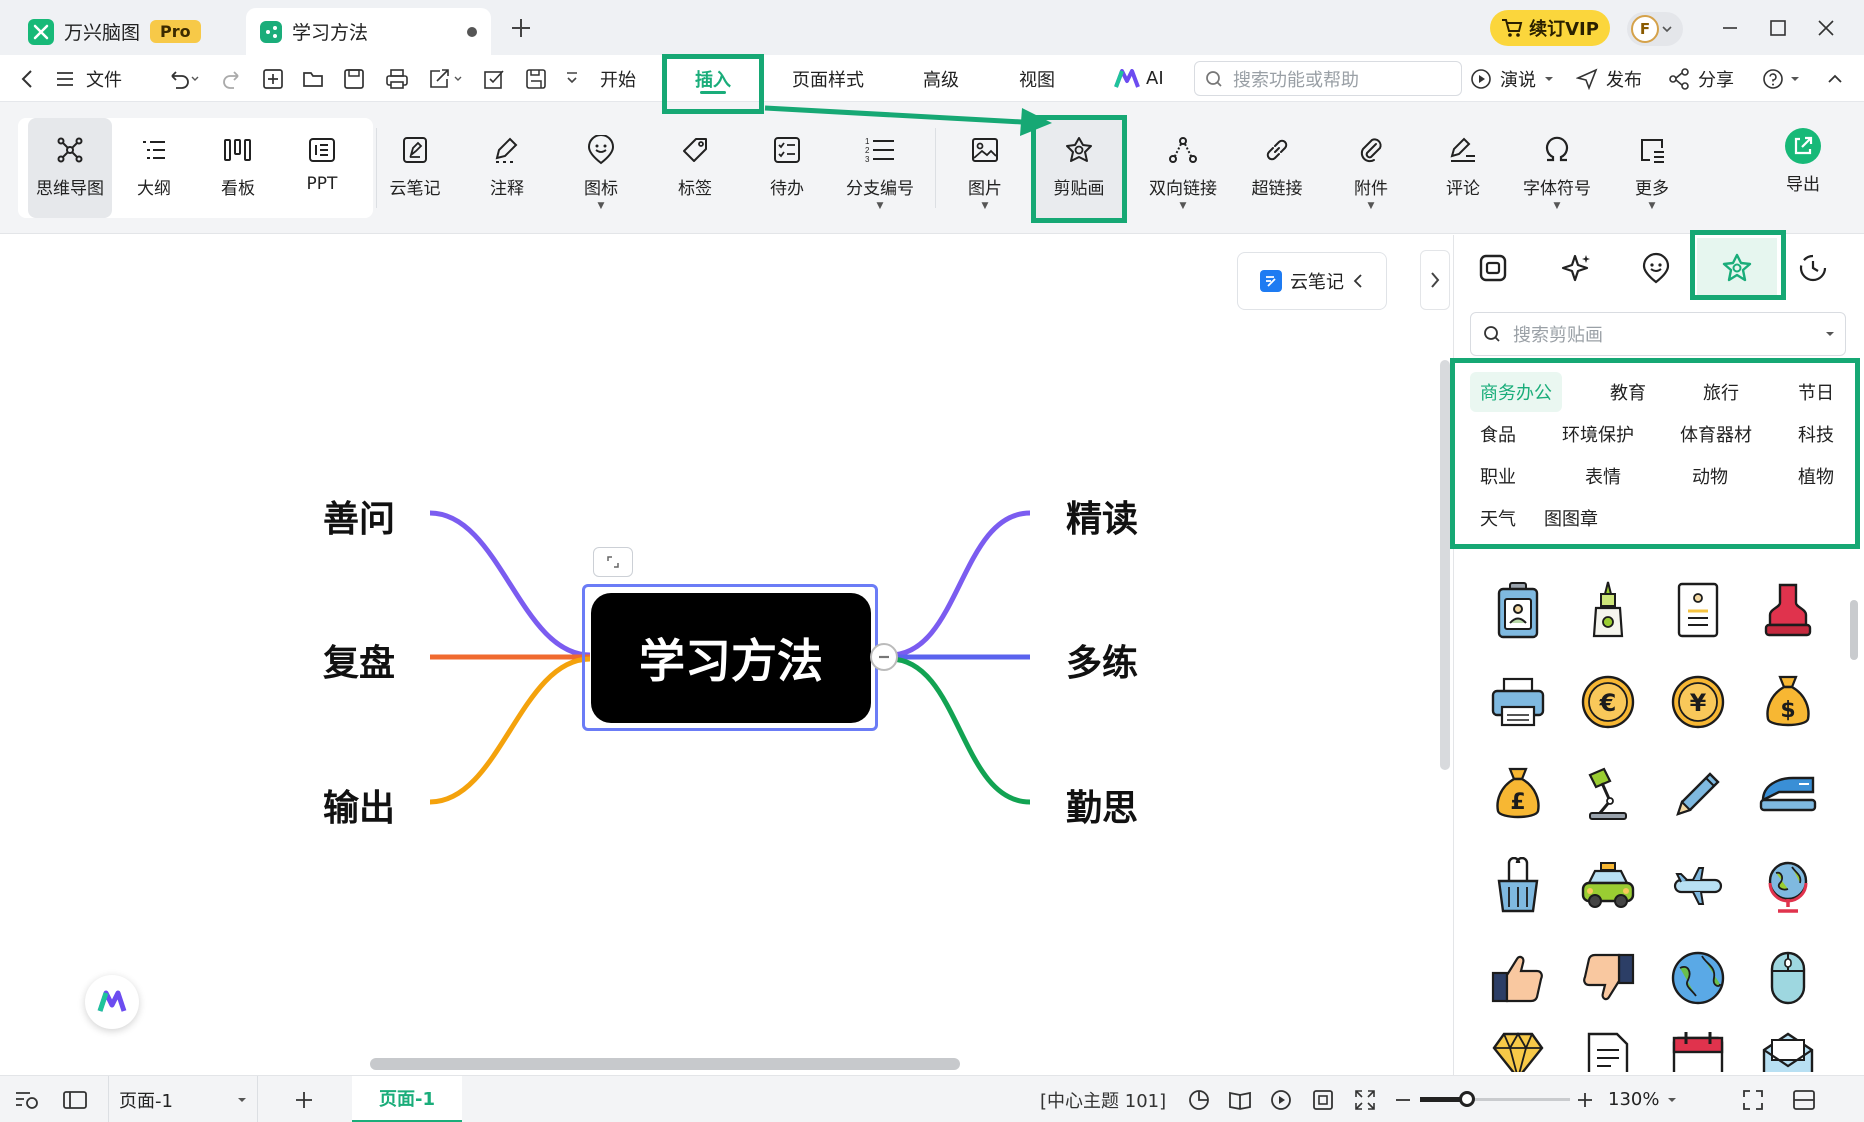 This screenshot has width=1864, height=1122. I want to click on fit-window-button, so click(1365, 1099).